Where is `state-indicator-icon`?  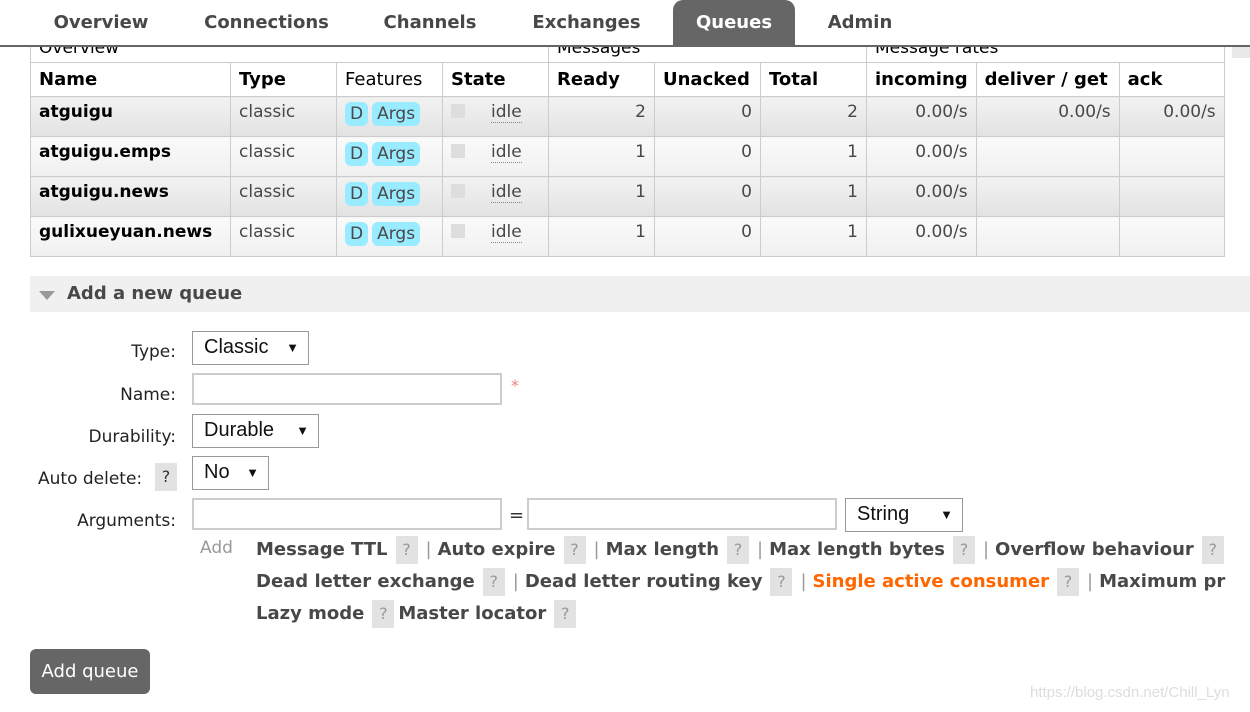 state-indicator-icon is located at coordinates (458, 111).